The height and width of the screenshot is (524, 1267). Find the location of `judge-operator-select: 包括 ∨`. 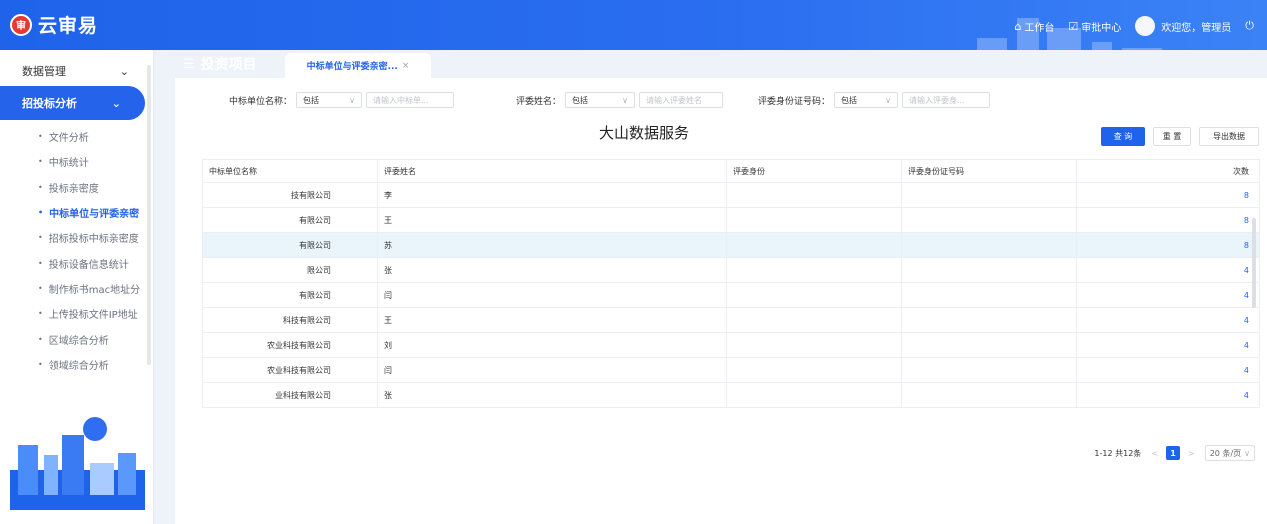

judge-operator-select: 包括 ∨ is located at coordinates (600, 100).